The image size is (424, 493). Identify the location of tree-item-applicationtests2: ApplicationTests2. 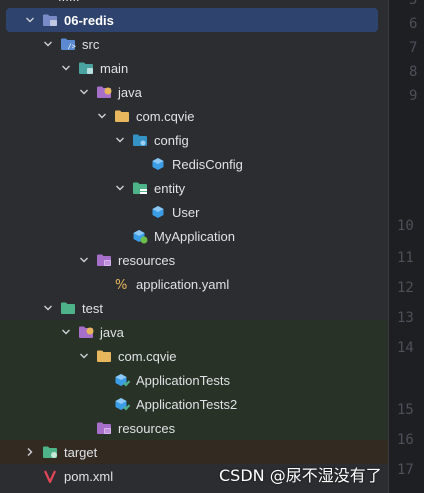
(194, 404).